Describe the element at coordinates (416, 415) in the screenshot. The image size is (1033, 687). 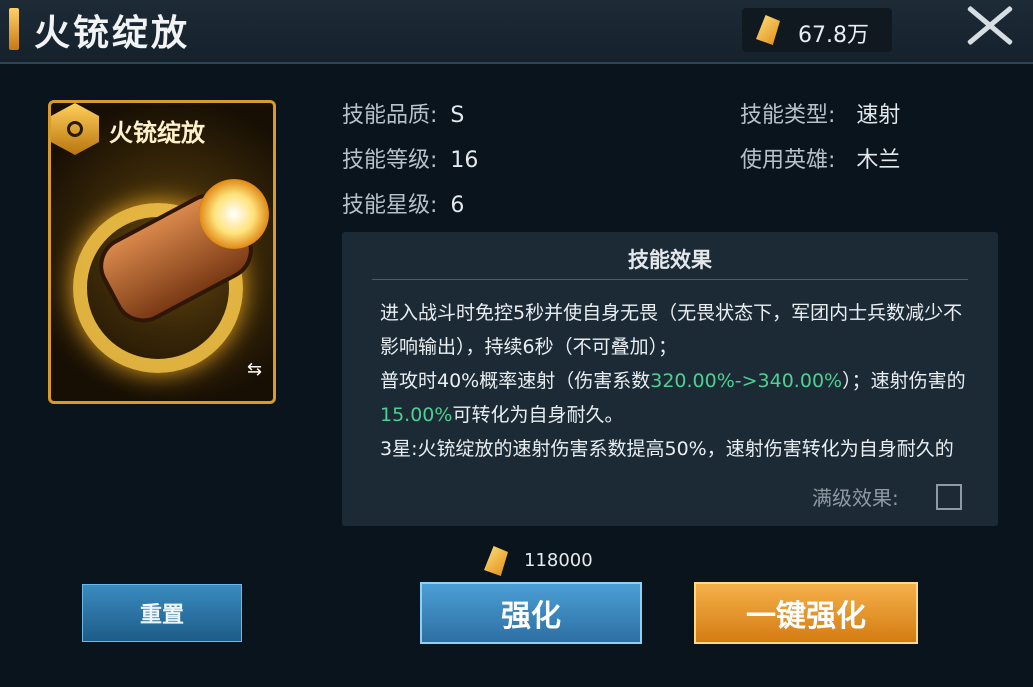
I see `highlight-percent: 15.00%` at that location.